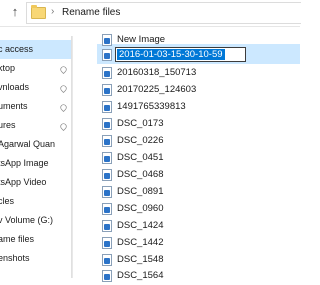  I want to click on file-name: DSC_0468, so click(140, 174).